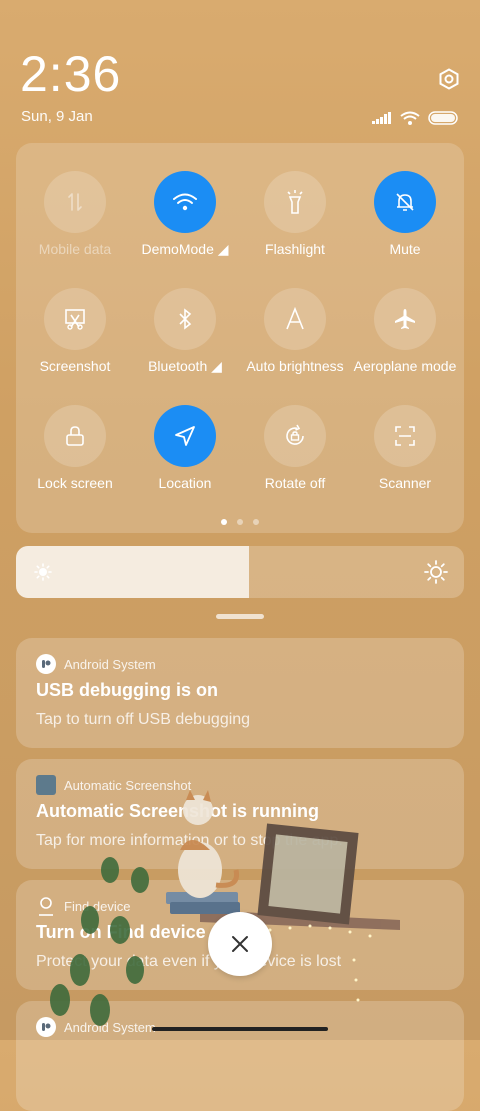 Image resolution: width=480 pixels, height=1111 pixels. Describe the element at coordinates (405, 319) in the screenshot. I see `airplane-icon` at that location.